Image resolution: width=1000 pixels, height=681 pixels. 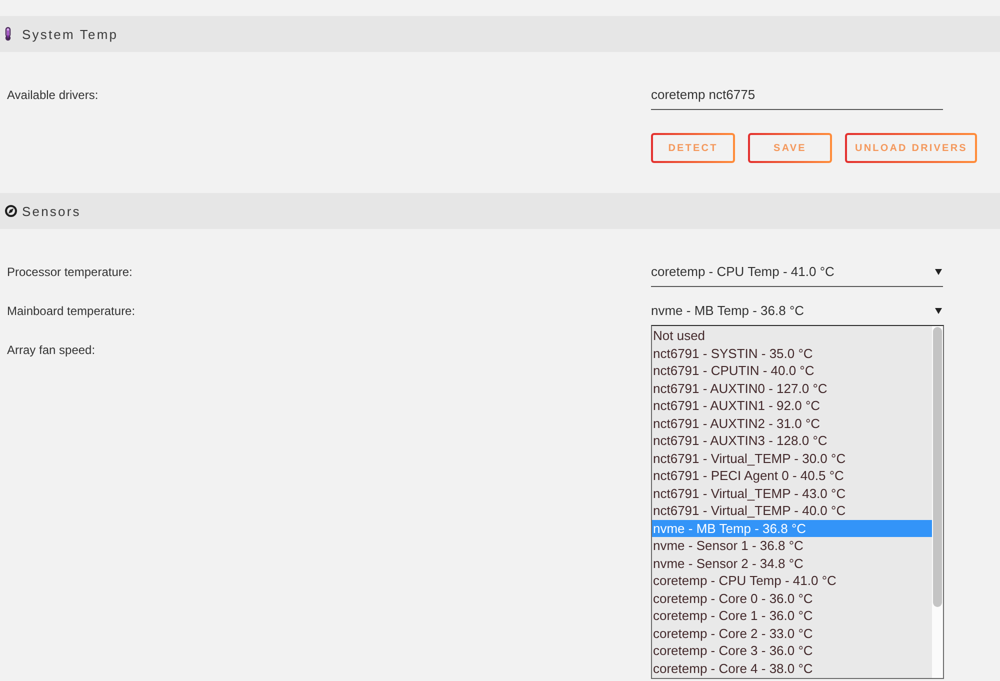 I want to click on input-field: coretemp nct6775, so click(x=797, y=95).